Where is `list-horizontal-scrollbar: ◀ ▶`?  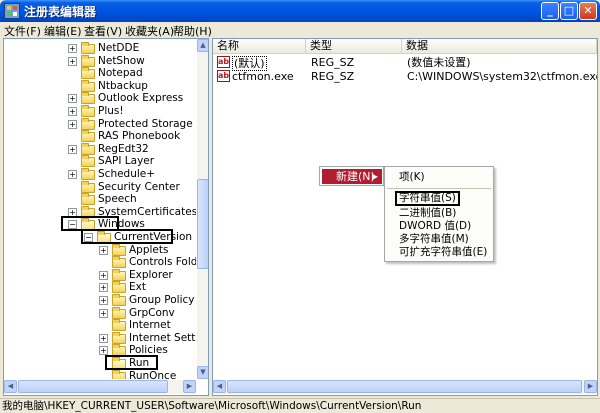 list-horizontal-scrollbar: ◀ ▶ is located at coordinates (405, 387).